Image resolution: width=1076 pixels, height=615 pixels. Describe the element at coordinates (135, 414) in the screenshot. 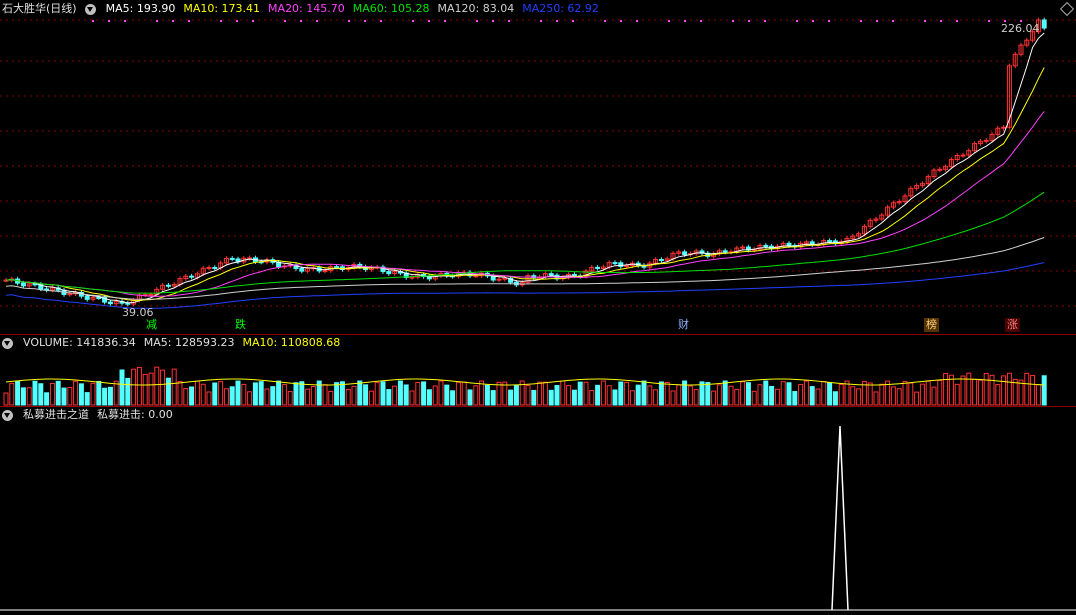

I see `indicator-value: 私募进击: 0.00` at that location.